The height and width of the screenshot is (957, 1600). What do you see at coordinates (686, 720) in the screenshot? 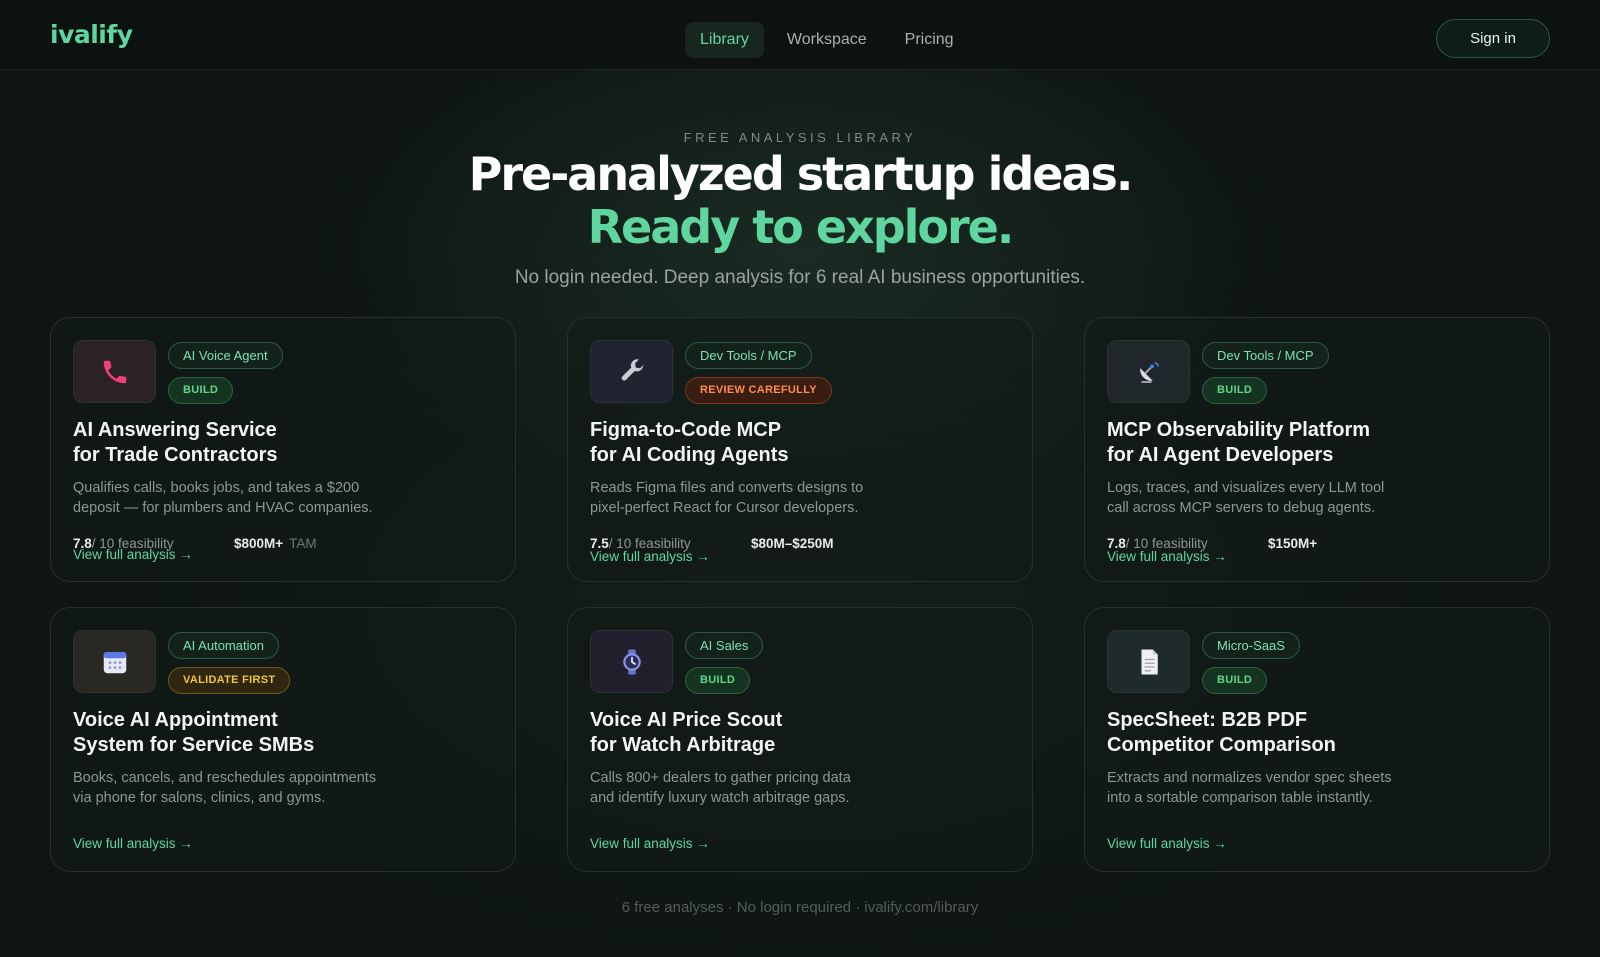
I see `card-title-line: Voice AI Price Scout` at bounding box center [686, 720].